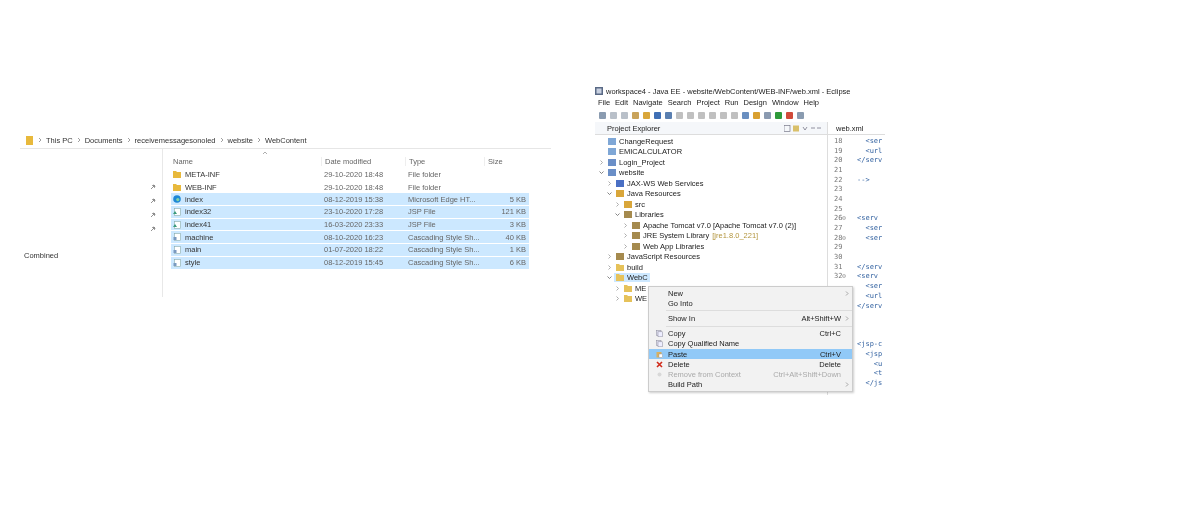 The height and width of the screenshot is (528, 1200). What do you see at coordinates (659, 374) in the screenshot?
I see `remove-icon` at bounding box center [659, 374].